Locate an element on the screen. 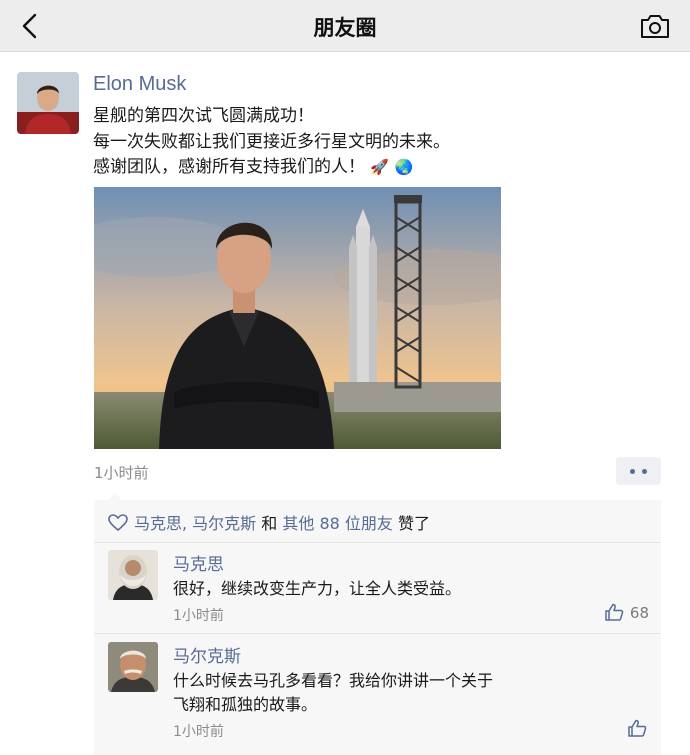 This screenshot has width=690, height=755. comment-author: 马克思 is located at coordinates (198, 562).